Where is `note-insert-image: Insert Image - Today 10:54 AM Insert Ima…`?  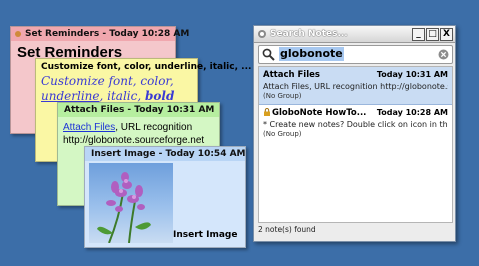
note-insert-image: Insert Image - Today 10:54 AM Insert Ima… is located at coordinates (165, 197).